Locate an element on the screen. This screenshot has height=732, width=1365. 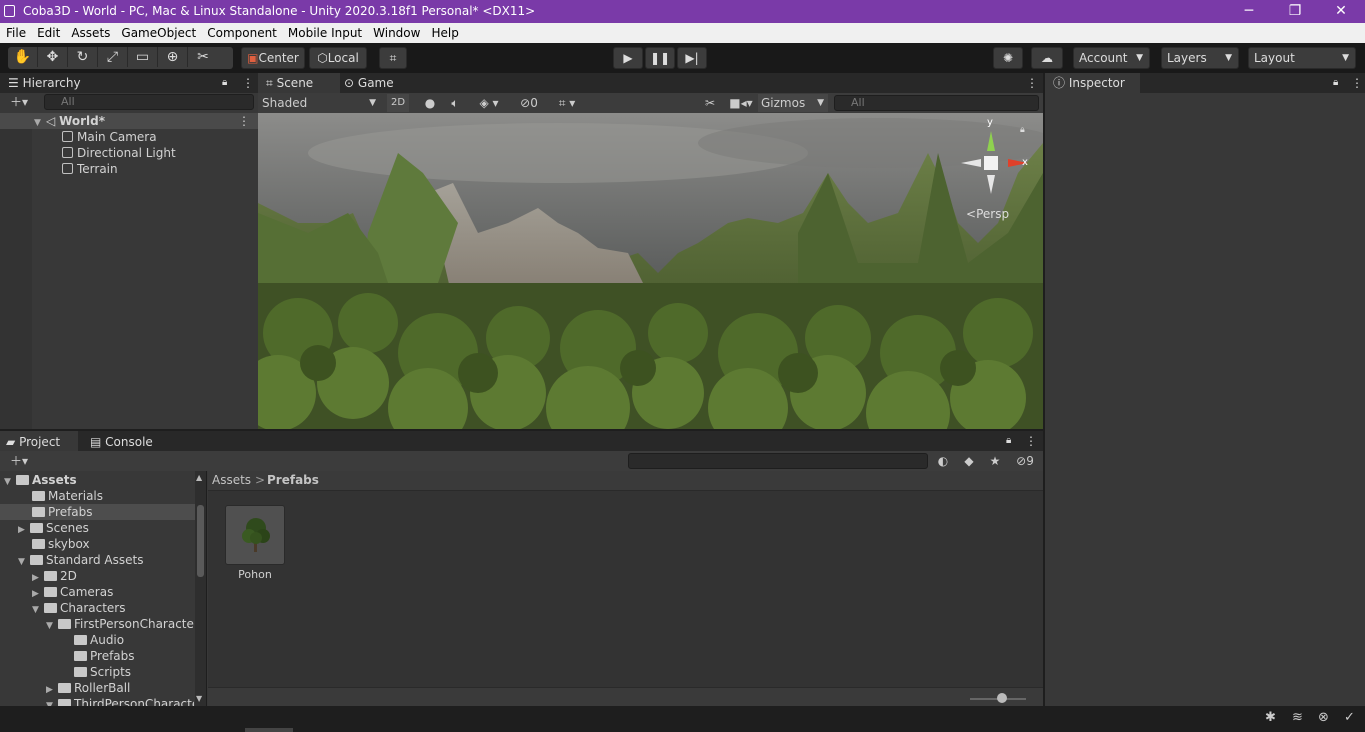
menu-gameobject: GameObject is located at coordinates (158, 31).